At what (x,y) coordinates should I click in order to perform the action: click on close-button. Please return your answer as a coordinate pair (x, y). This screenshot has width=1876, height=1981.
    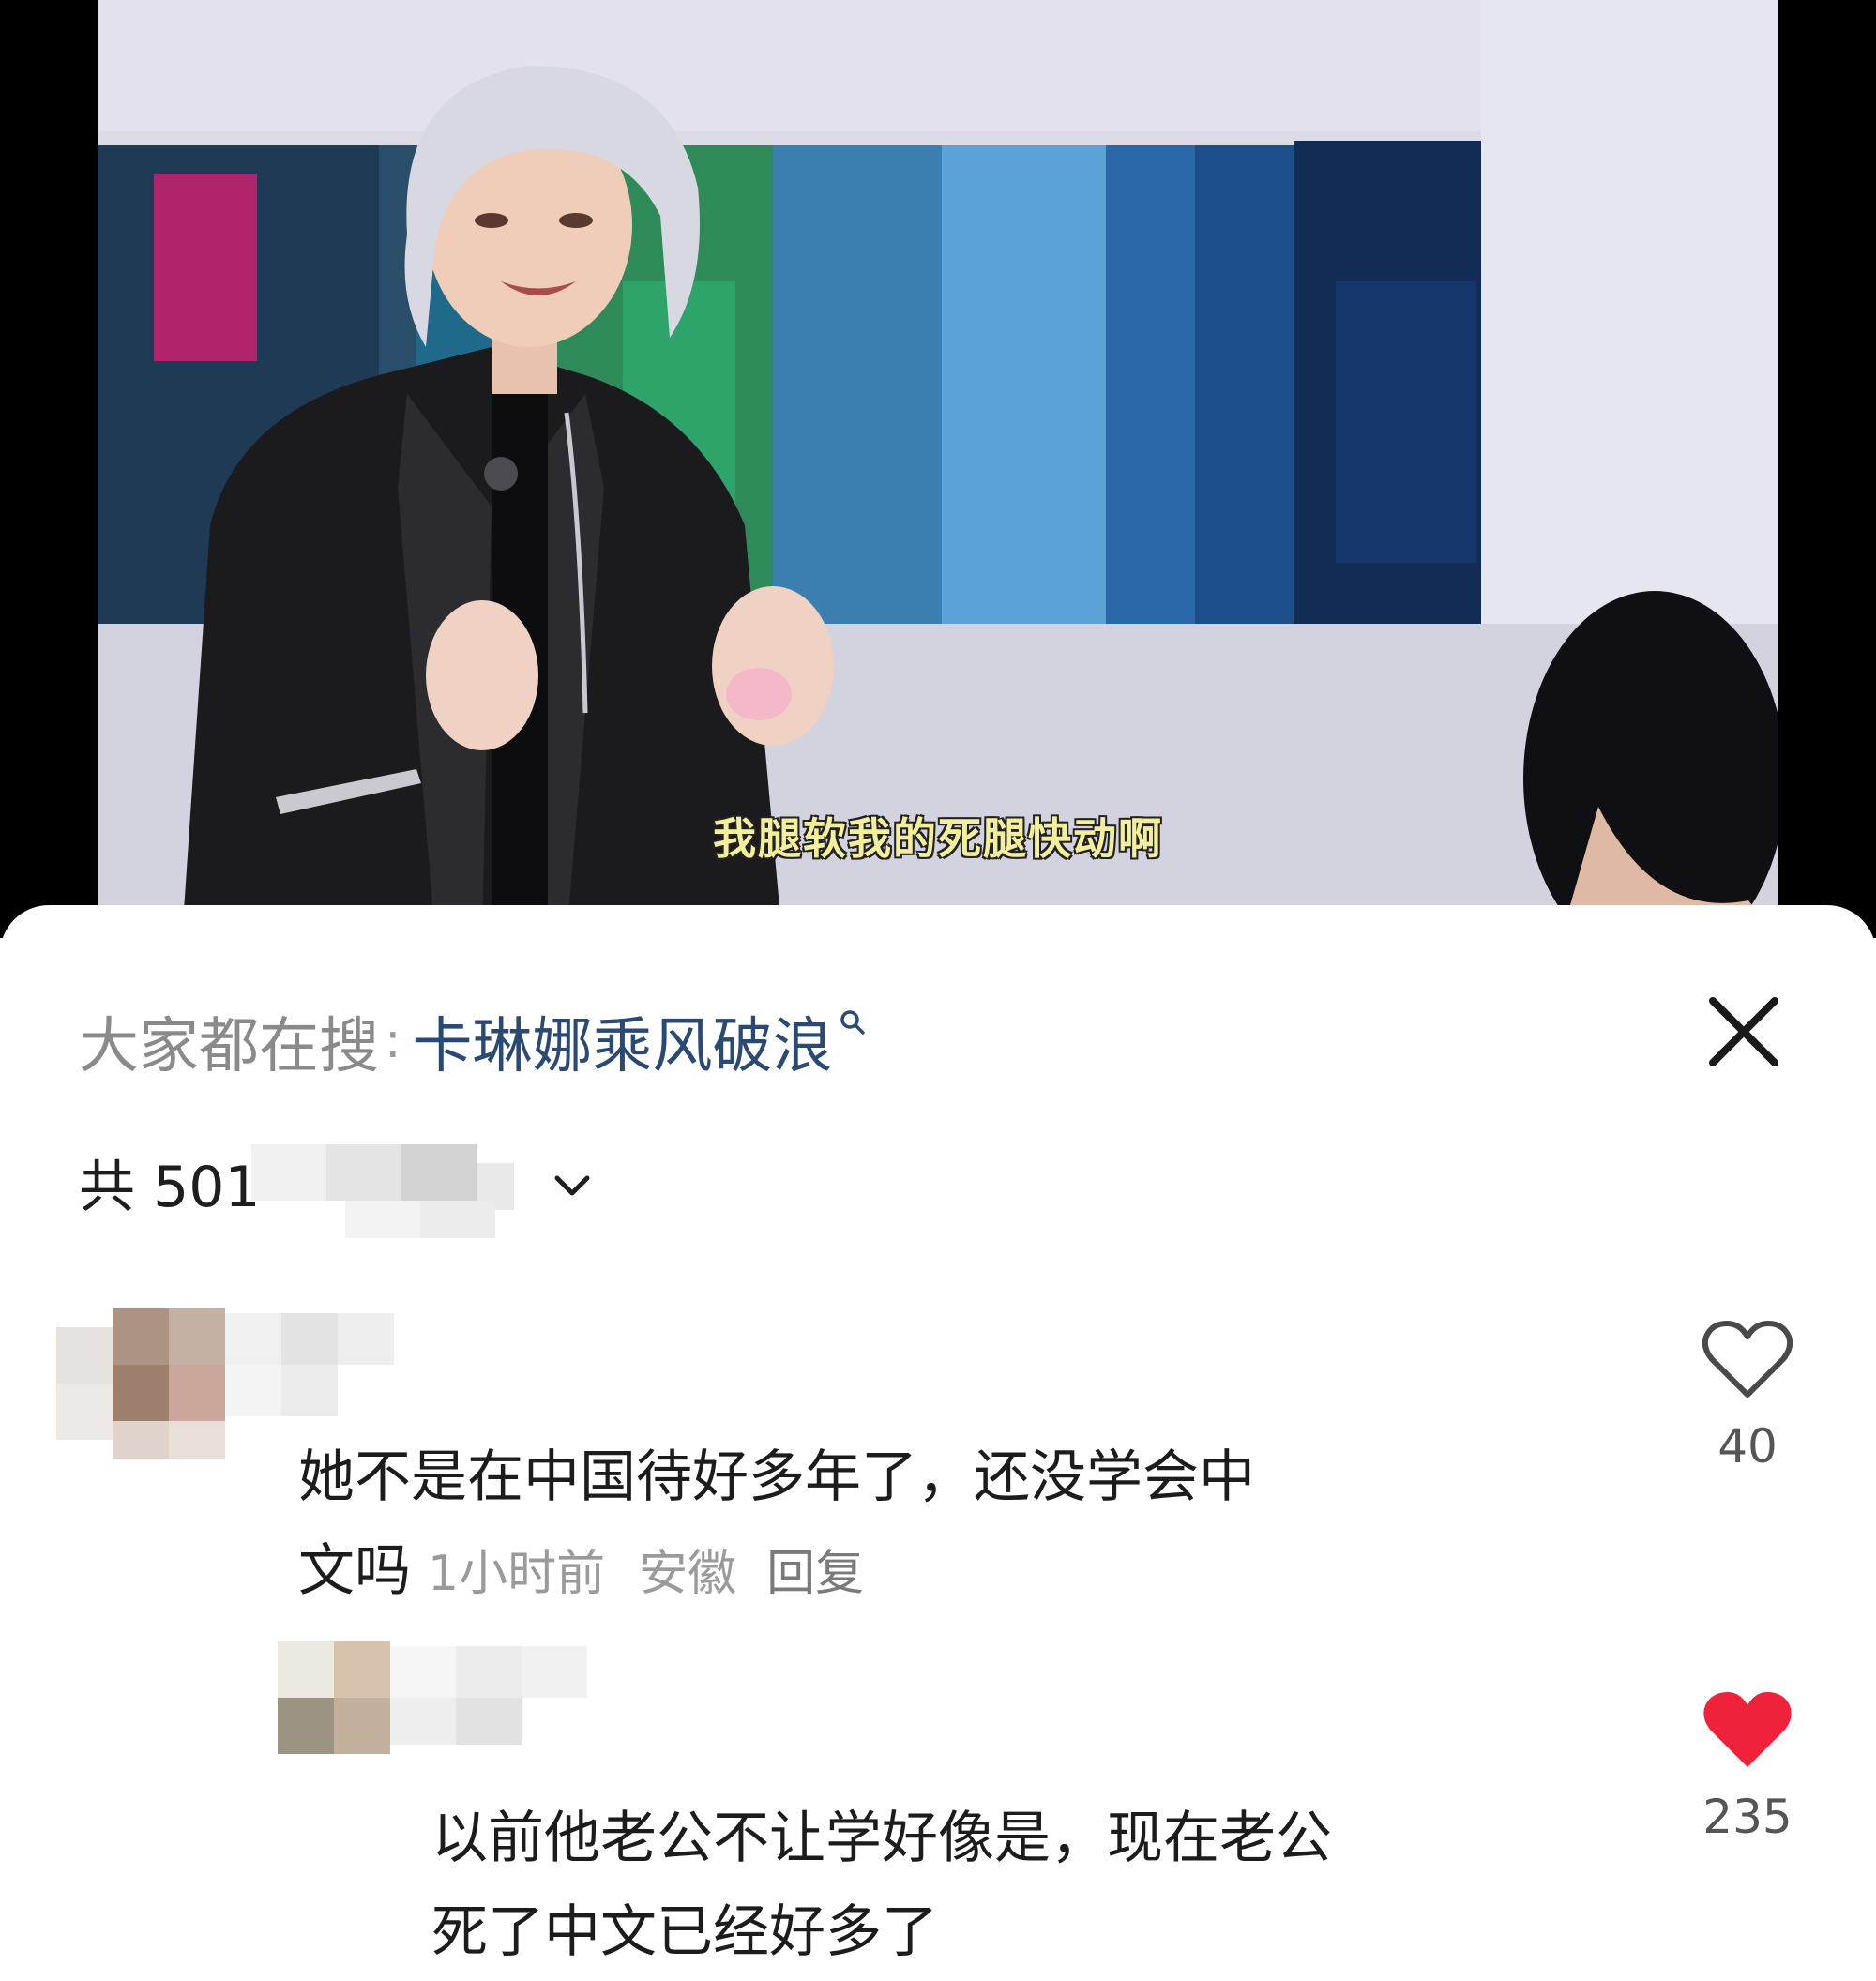
    Looking at the image, I should click on (1744, 1032).